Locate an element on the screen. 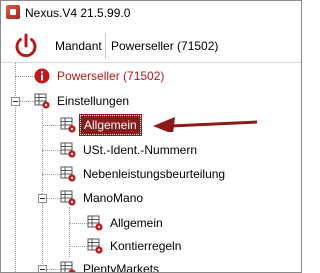 This screenshot has height=273, width=320. tree-item-plentymarkets: PlentyMarkets is located at coordinates (111, 266).